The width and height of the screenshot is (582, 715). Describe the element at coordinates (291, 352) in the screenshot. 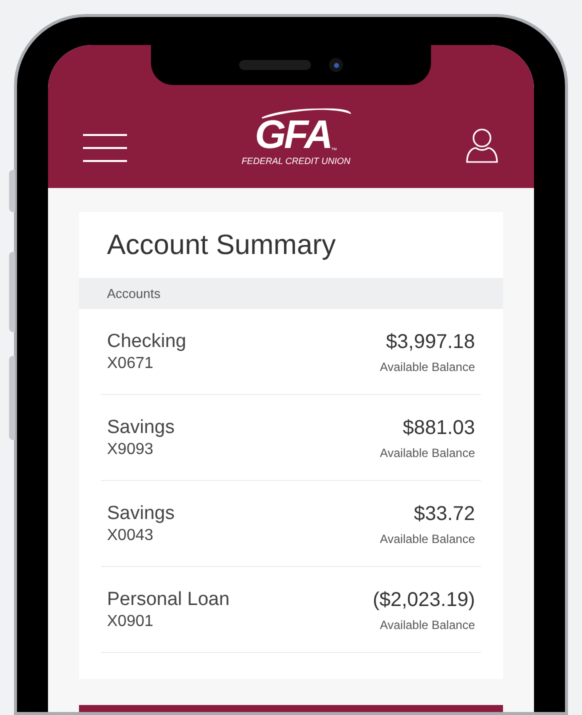

I see `account-row: Checking X0671 $3,997.18 Available Balance` at that location.